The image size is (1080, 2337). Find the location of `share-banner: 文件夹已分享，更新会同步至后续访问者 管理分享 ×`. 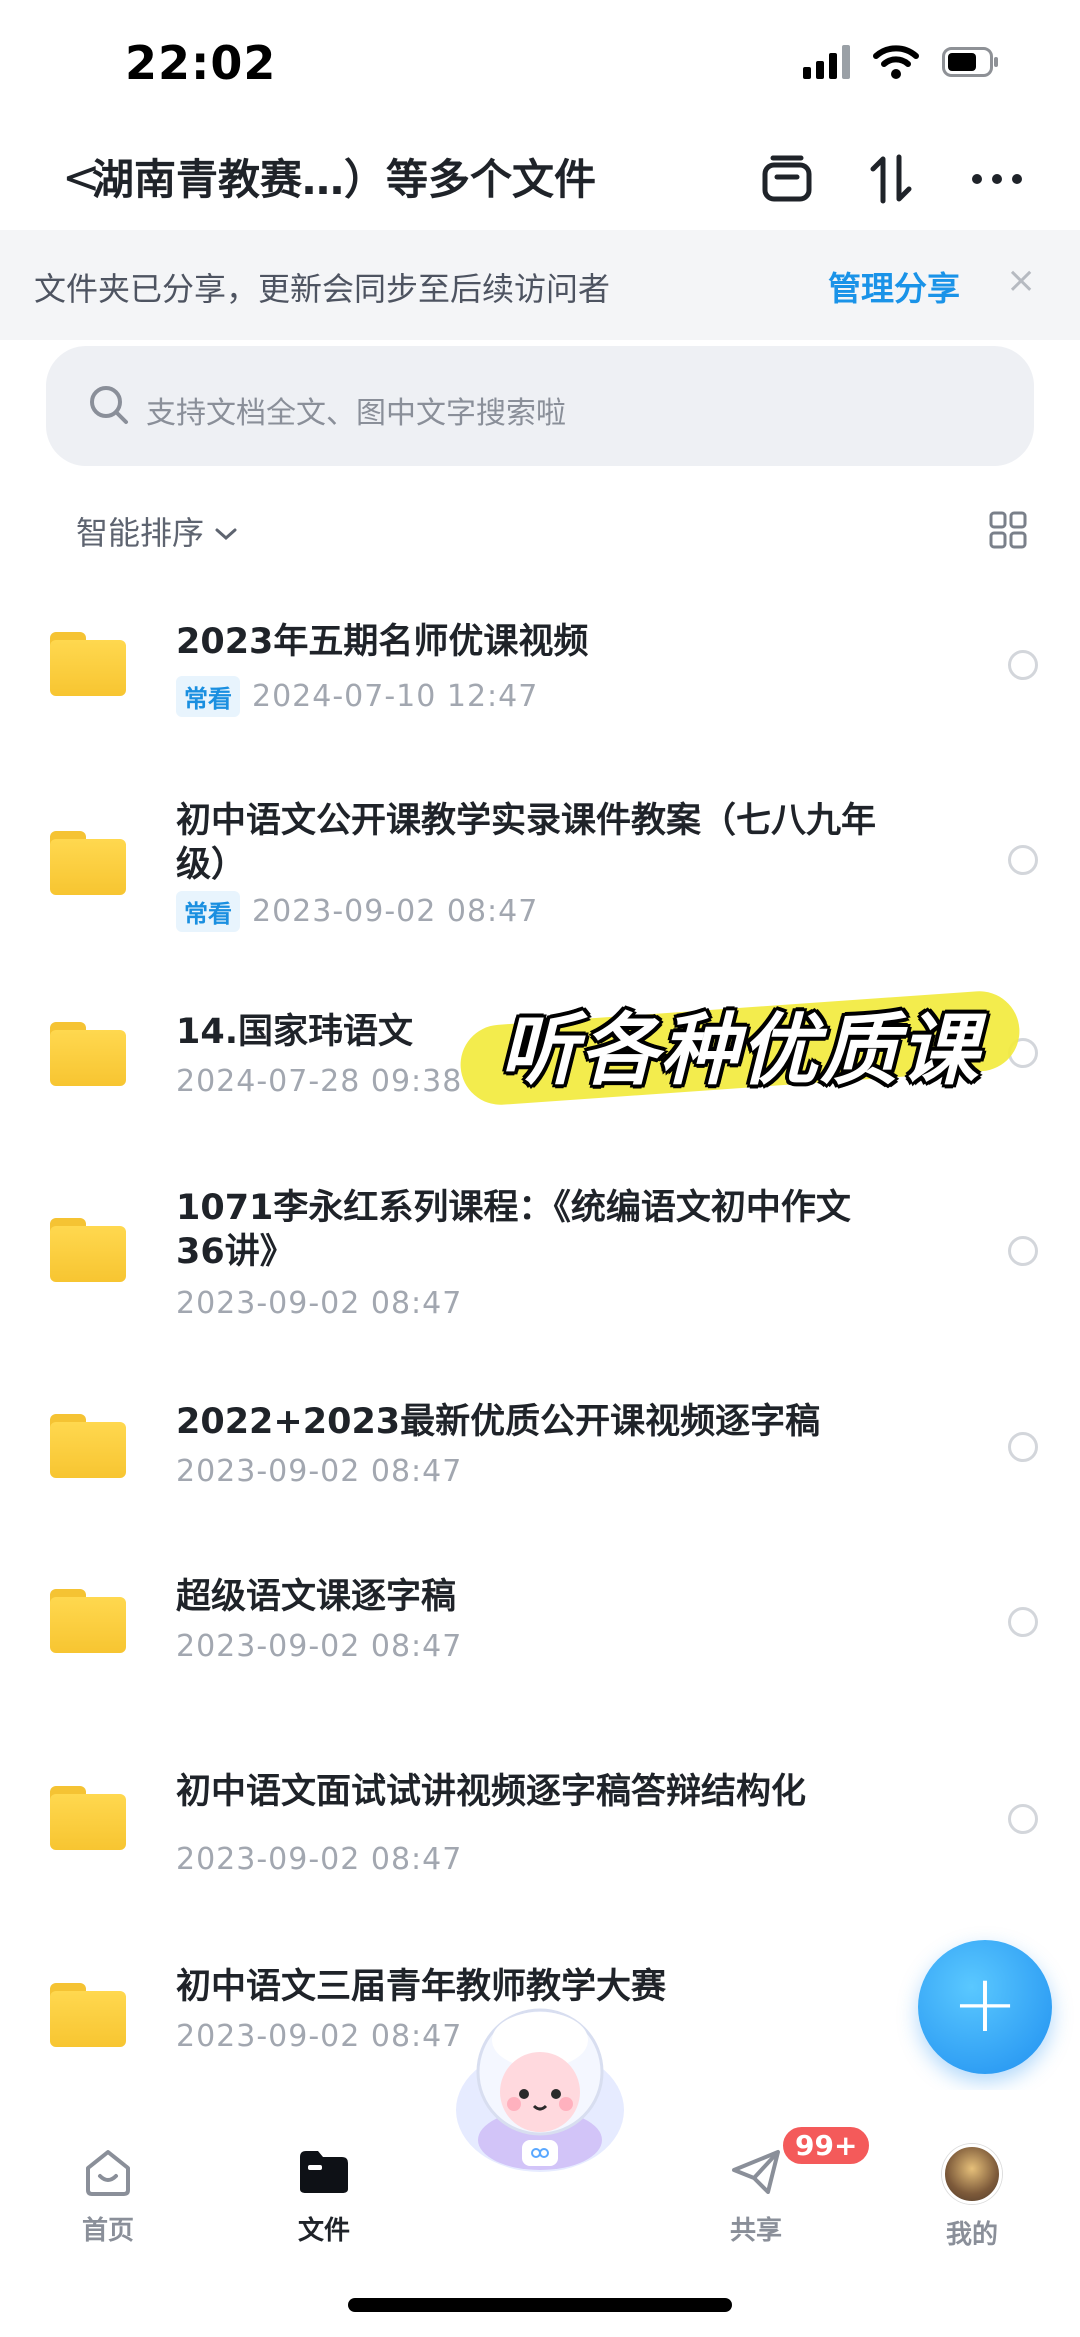

share-banner: 文件夹已分享，更新会同步至后续访问者 管理分享 × is located at coordinates (540, 285).